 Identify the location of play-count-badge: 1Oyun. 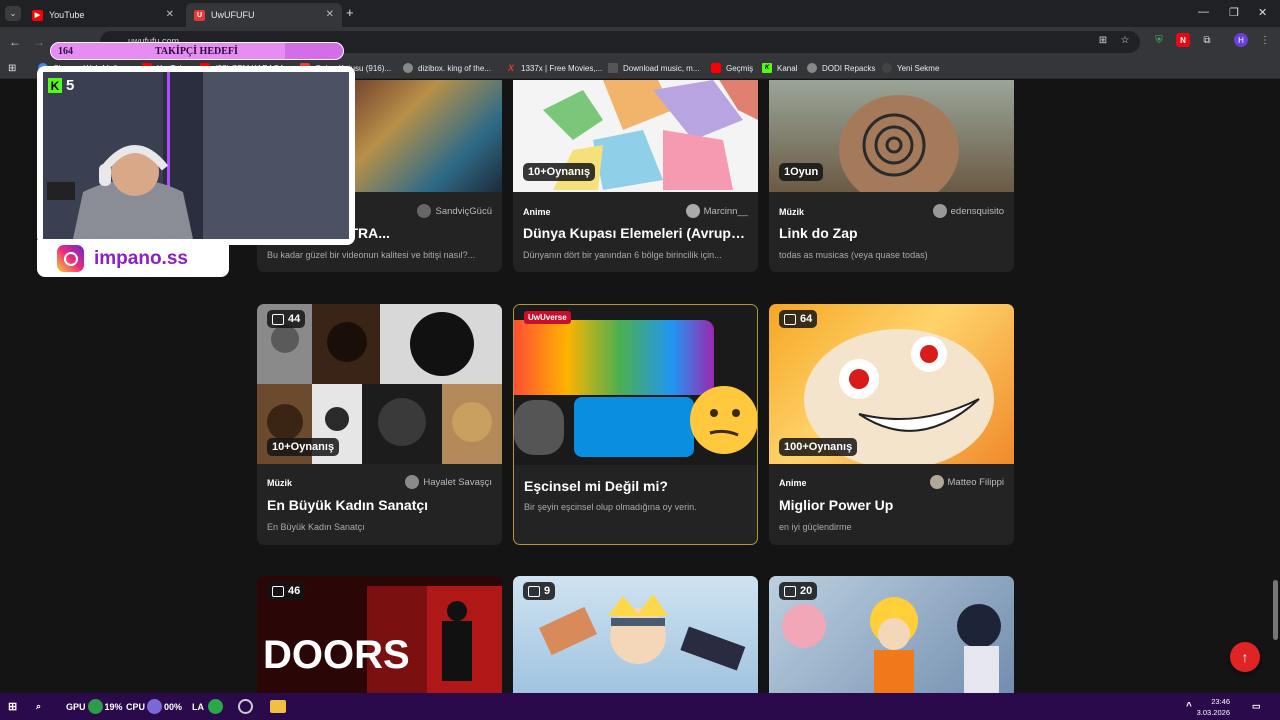
(801, 172).